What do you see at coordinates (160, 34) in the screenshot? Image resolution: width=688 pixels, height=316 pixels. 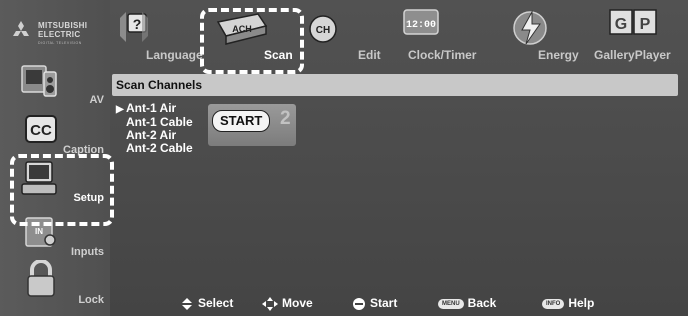 I see `tab-language: ? Language` at bounding box center [160, 34].